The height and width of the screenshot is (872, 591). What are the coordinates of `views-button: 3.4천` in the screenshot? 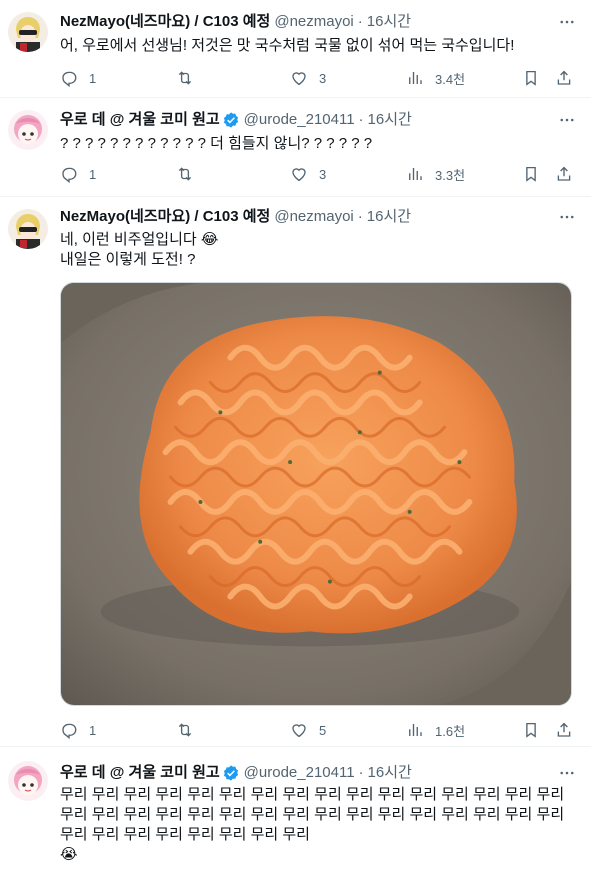 It's located at (435, 78).